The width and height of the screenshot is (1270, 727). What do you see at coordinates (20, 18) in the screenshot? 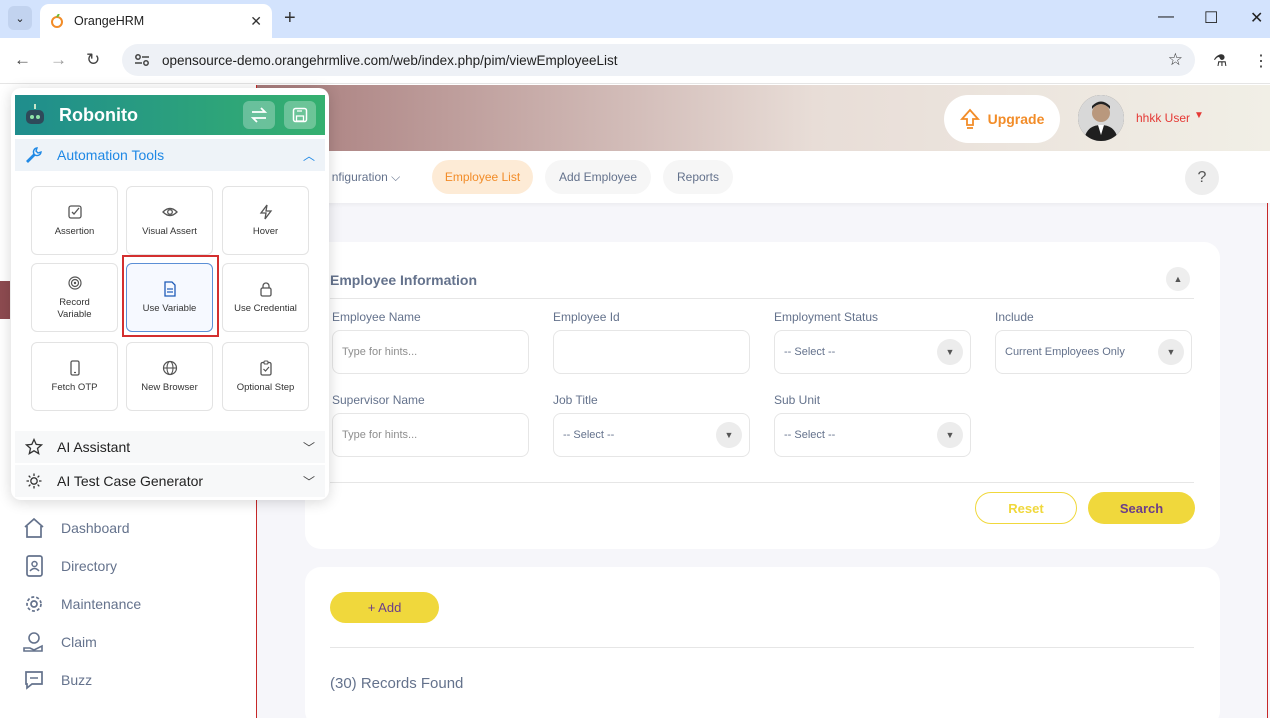
I see `tab-search-button: ⌄` at bounding box center [20, 18].